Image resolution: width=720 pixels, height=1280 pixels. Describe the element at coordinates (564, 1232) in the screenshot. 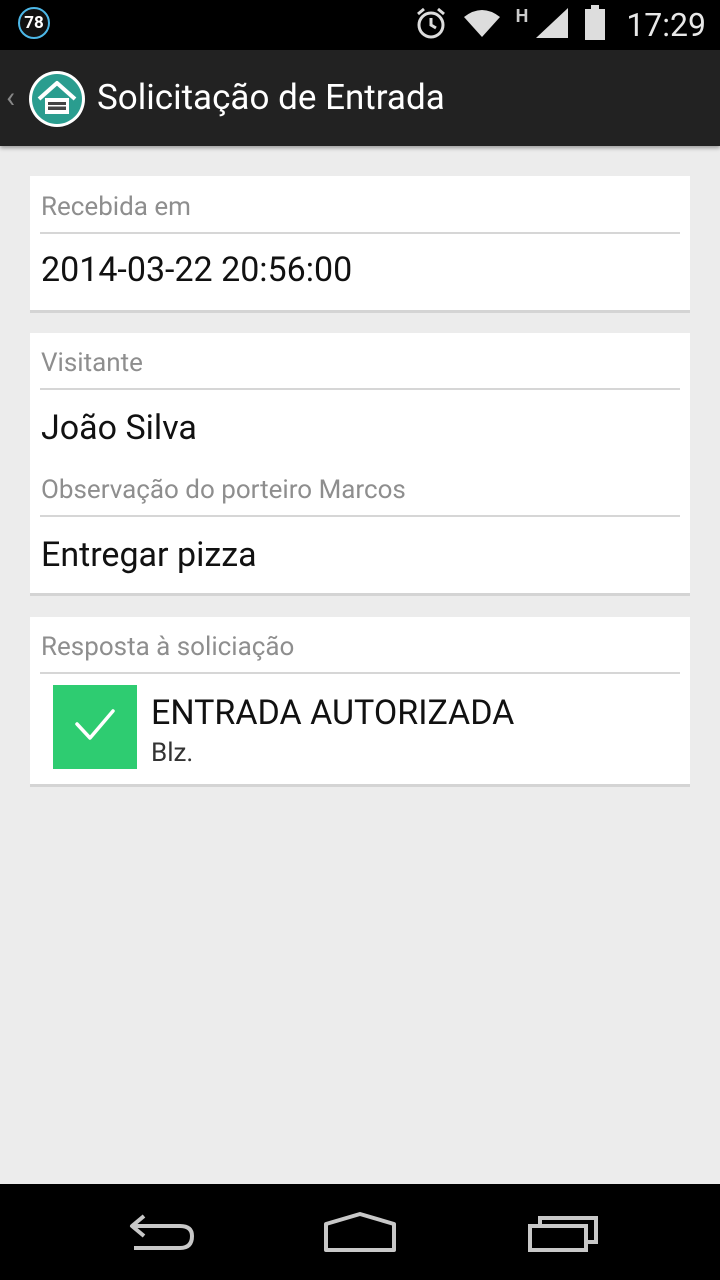

I see `nav-recents-icon` at that location.